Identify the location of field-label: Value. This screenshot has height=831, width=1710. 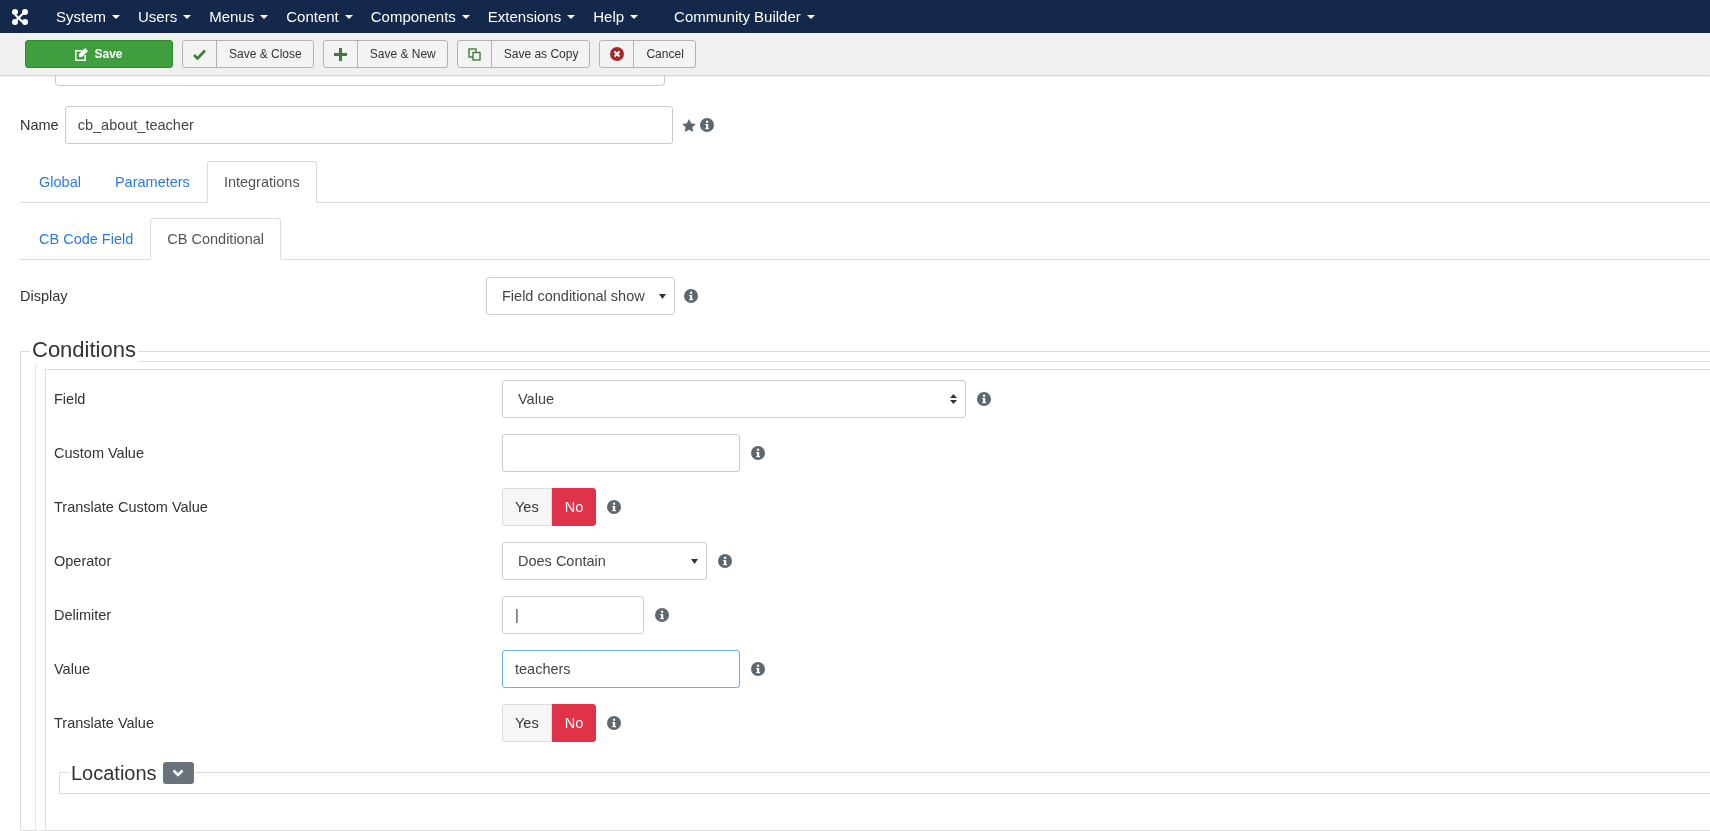
(72, 669).